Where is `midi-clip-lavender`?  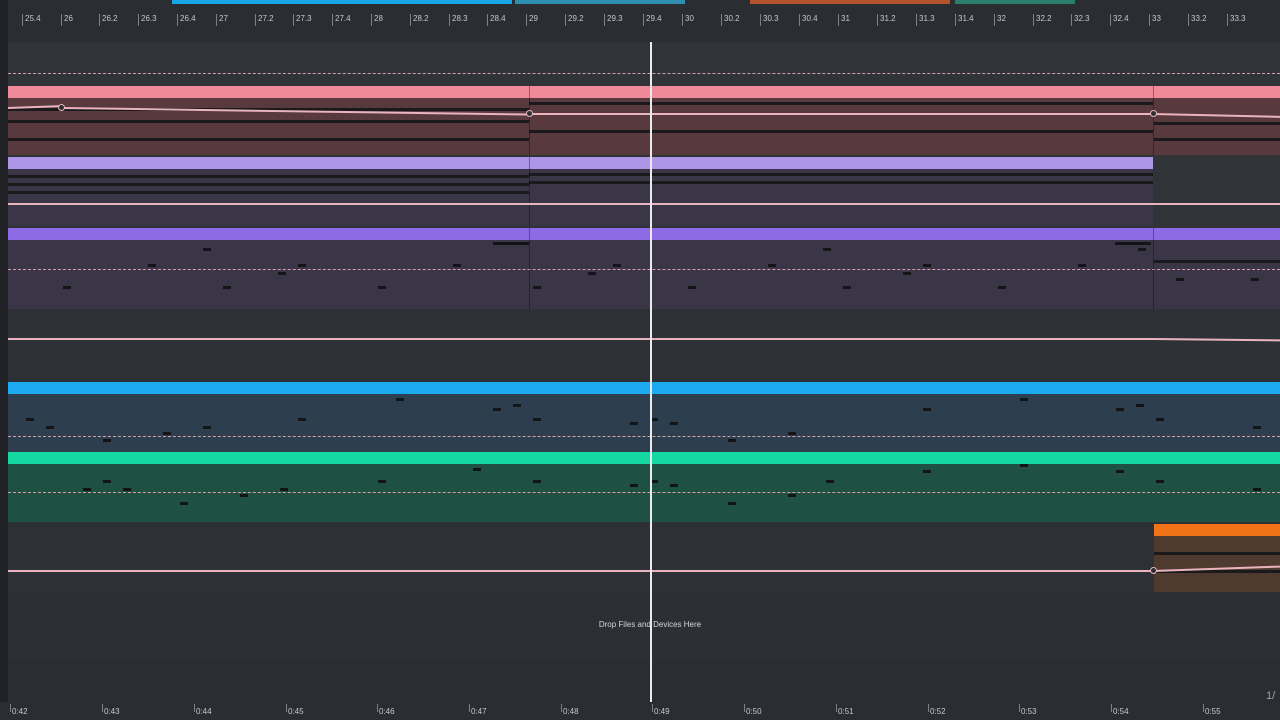 midi-clip-lavender is located at coordinates (580, 197).